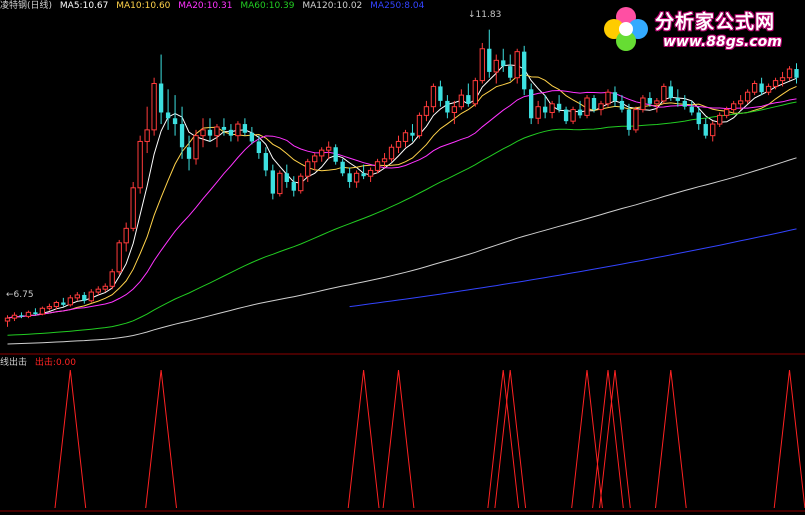 The height and width of the screenshot is (515, 805). I want to click on watermark-url: www.88gs.com, so click(722, 42).